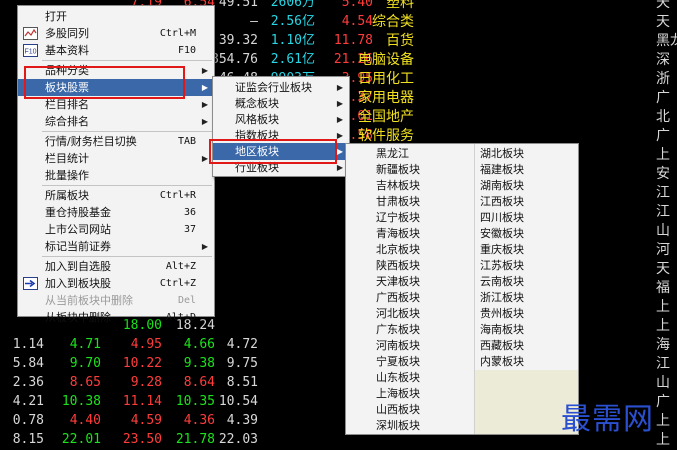 The height and width of the screenshot is (450, 677). Describe the element at coordinates (180, 317) in the screenshot. I see `menu-item-shortcut: Alt+D` at that location.